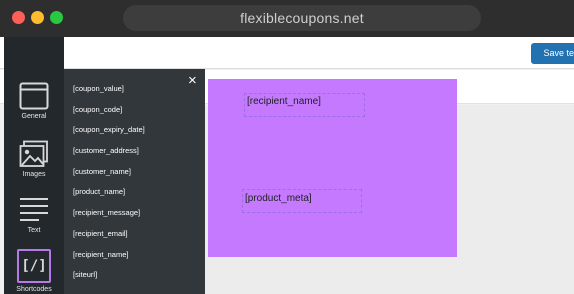 The width and height of the screenshot is (574, 294). I want to click on recipient-name-field: [recipient_name], so click(304, 105).